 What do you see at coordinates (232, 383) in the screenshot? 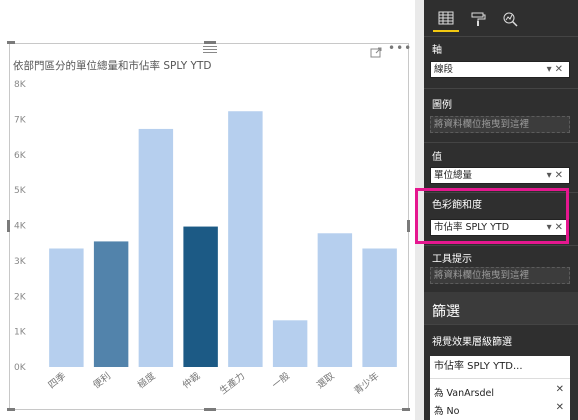
I see `x-category-label: 生產力` at bounding box center [232, 383].